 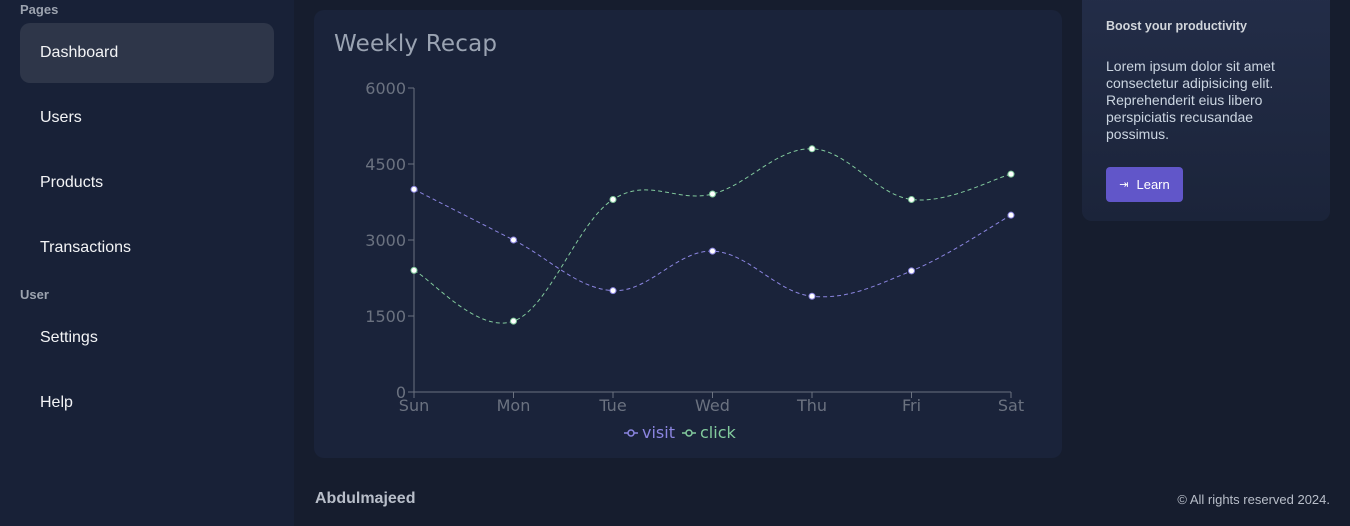 What do you see at coordinates (385, 164) in the screenshot?
I see `y-tick-label-4500: 4500` at bounding box center [385, 164].